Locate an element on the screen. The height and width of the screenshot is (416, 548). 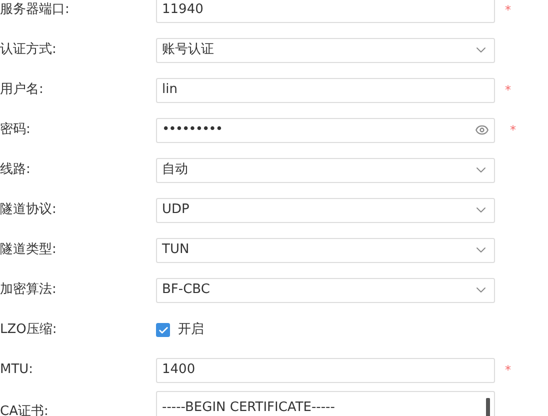
select-field: UDP is located at coordinates (325, 210).